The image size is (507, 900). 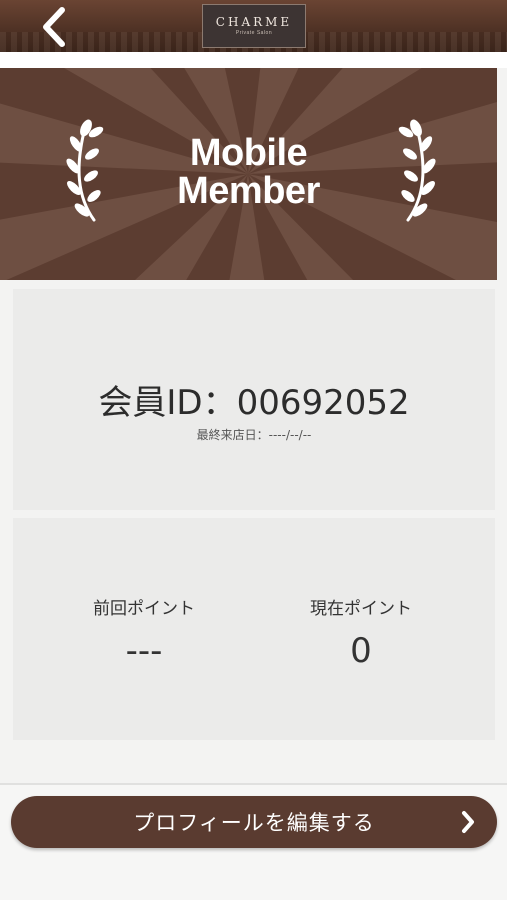 What do you see at coordinates (254, 435) in the screenshot?
I see `last-visit-date: 最終来店日：----/--/--` at bounding box center [254, 435].